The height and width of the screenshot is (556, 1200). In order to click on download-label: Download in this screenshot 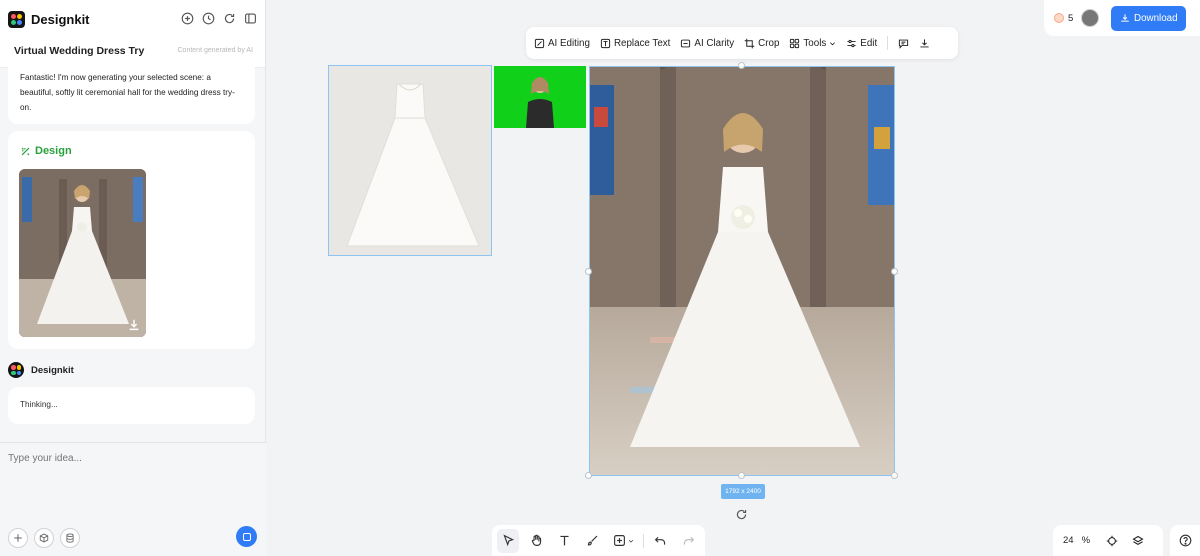, I will do `click(1156, 18)`.